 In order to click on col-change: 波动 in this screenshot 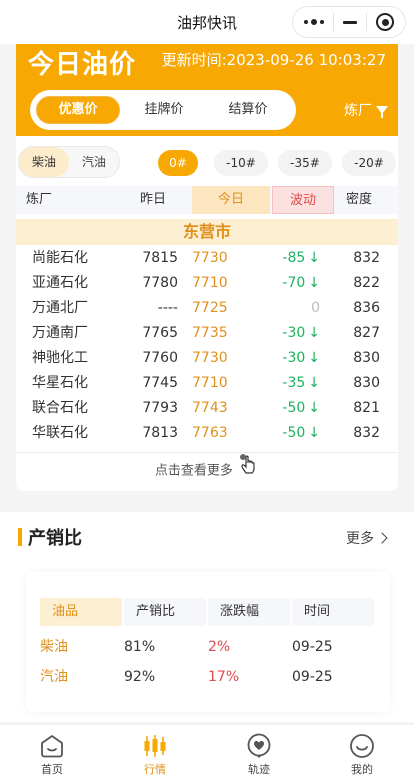, I will do `click(303, 200)`.